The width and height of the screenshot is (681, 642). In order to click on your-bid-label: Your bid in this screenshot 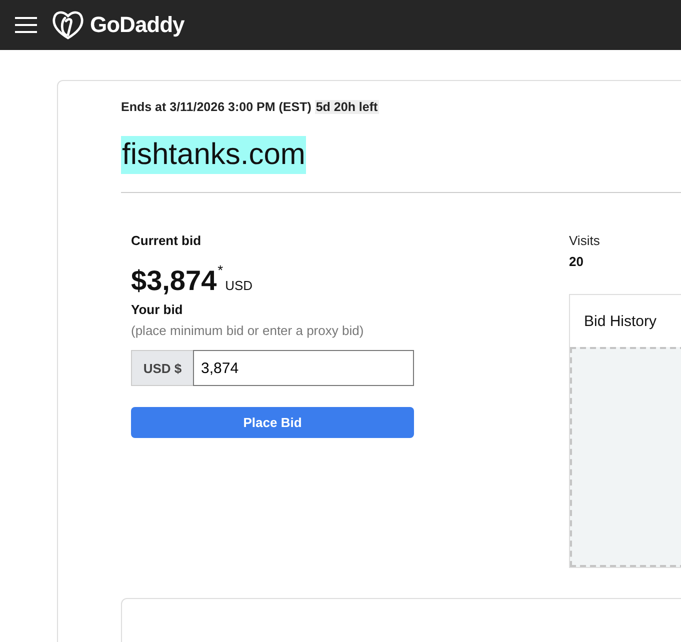, I will do `click(157, 309)`.